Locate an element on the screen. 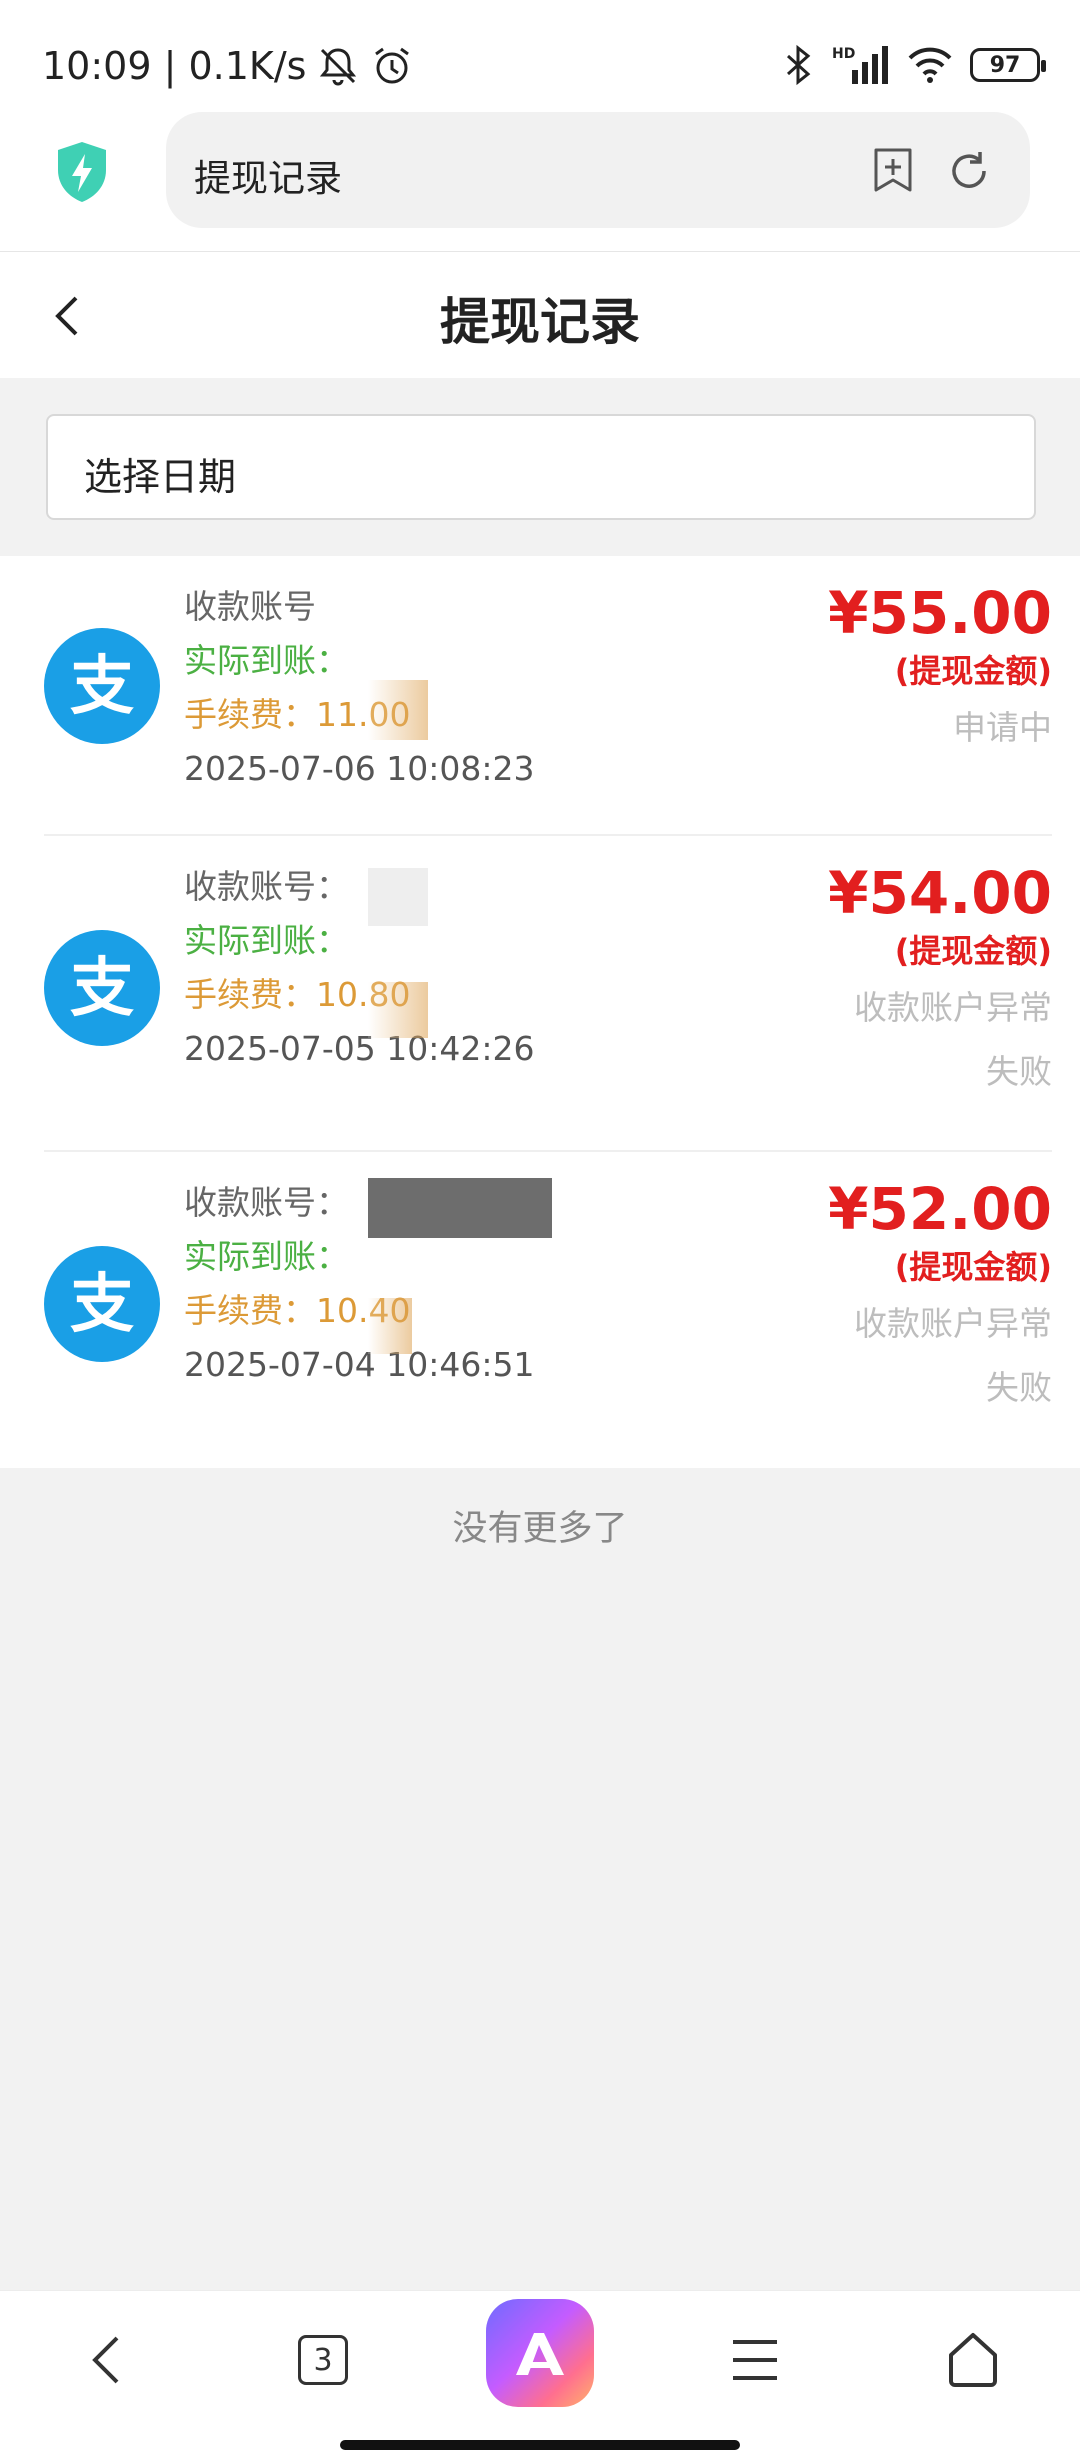 This screenshot has height=2460, width=1080. ai-logo-icon is located at coordinates (540, 2354).